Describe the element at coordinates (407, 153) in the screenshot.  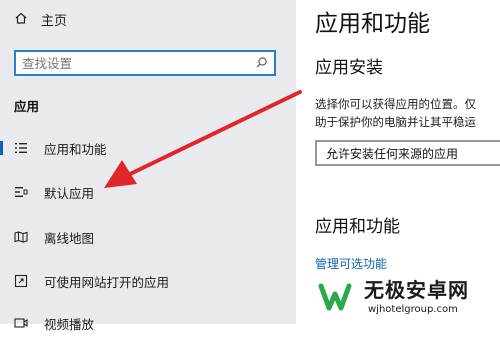
I see `install-source-dropdown: 允许安装任何来源的应用` at that location.